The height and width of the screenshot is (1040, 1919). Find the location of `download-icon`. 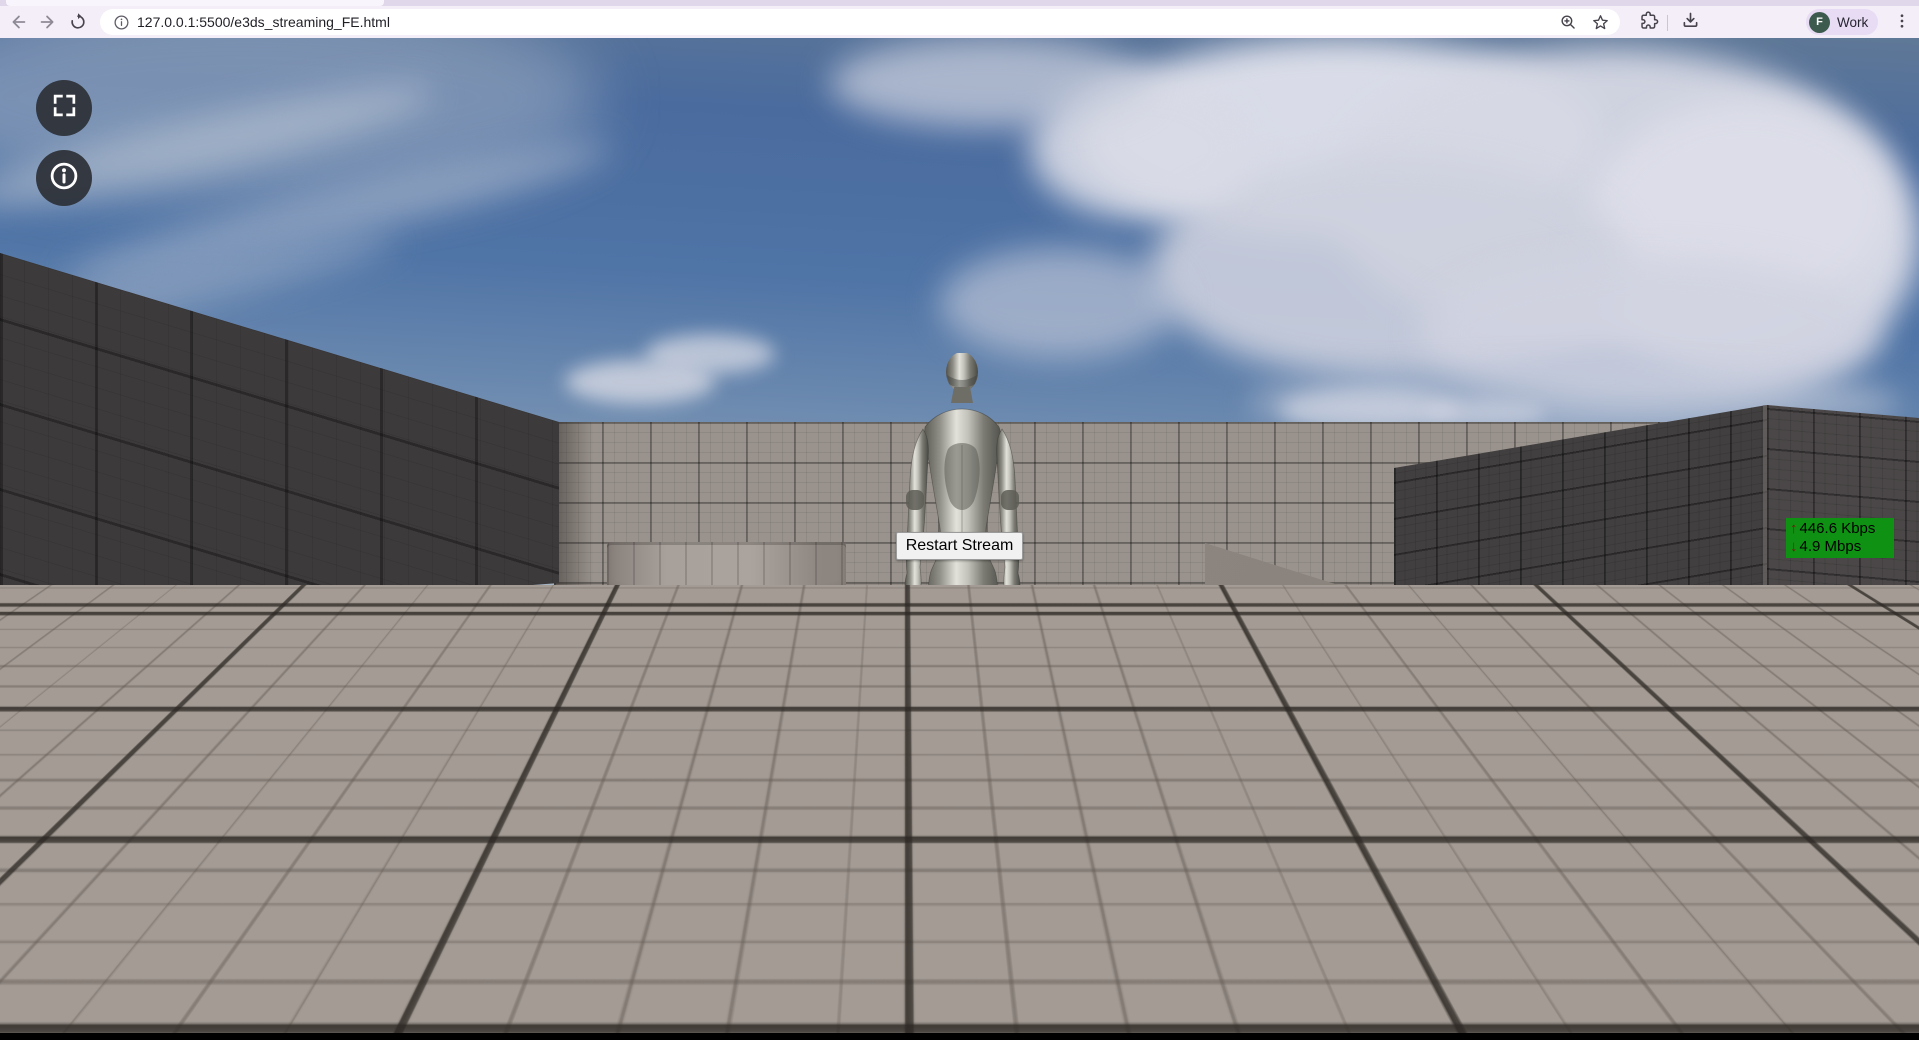

download-icon is located at coordinates (1690, 23).